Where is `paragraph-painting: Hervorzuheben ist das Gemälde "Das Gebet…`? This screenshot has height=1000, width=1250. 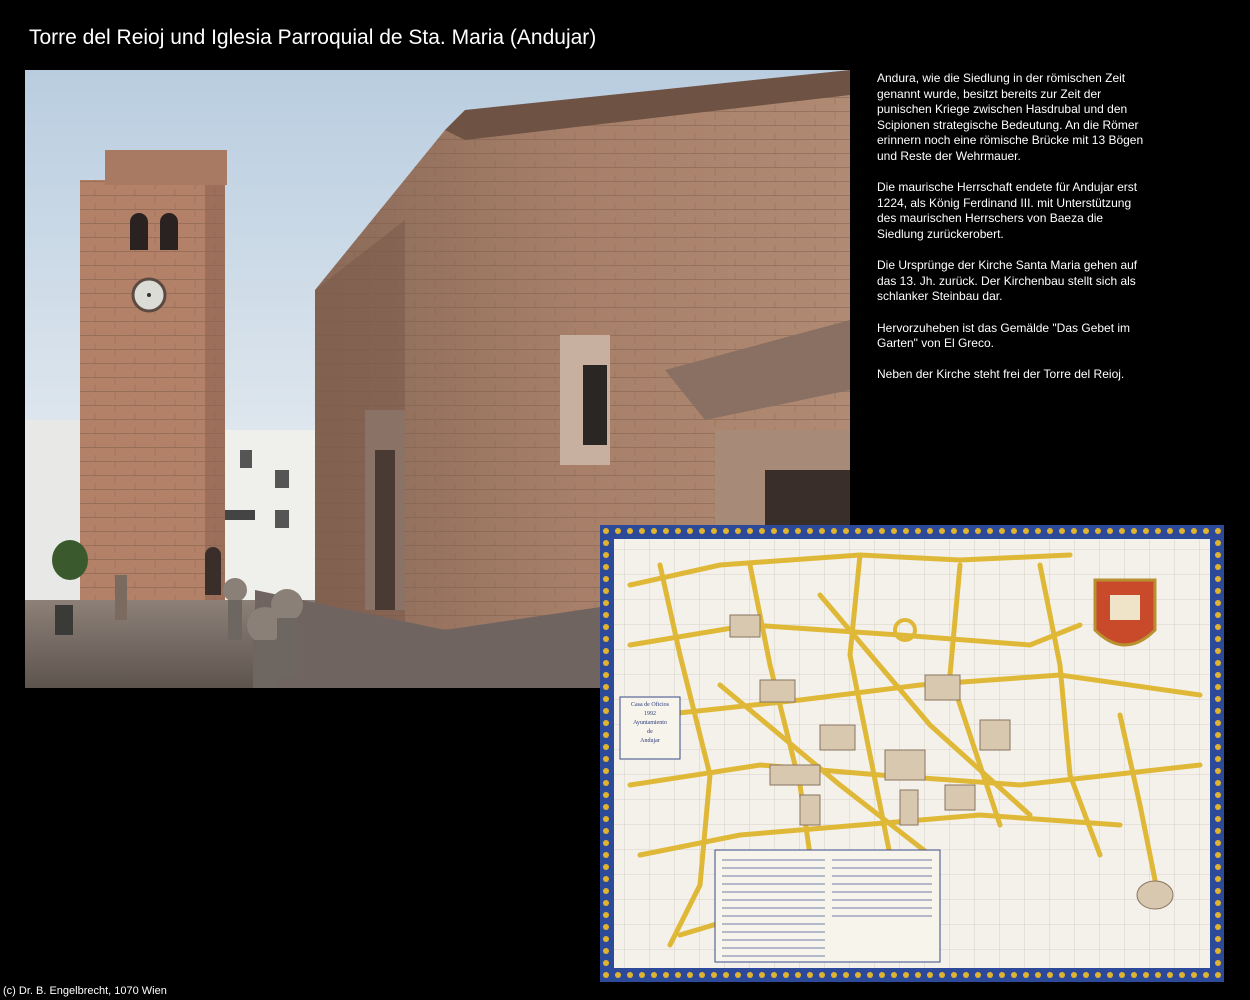
paragraph-painting: Hervorzuheben ist das Gemälde "Das Gebet… is located at coordinates (1004, 335).